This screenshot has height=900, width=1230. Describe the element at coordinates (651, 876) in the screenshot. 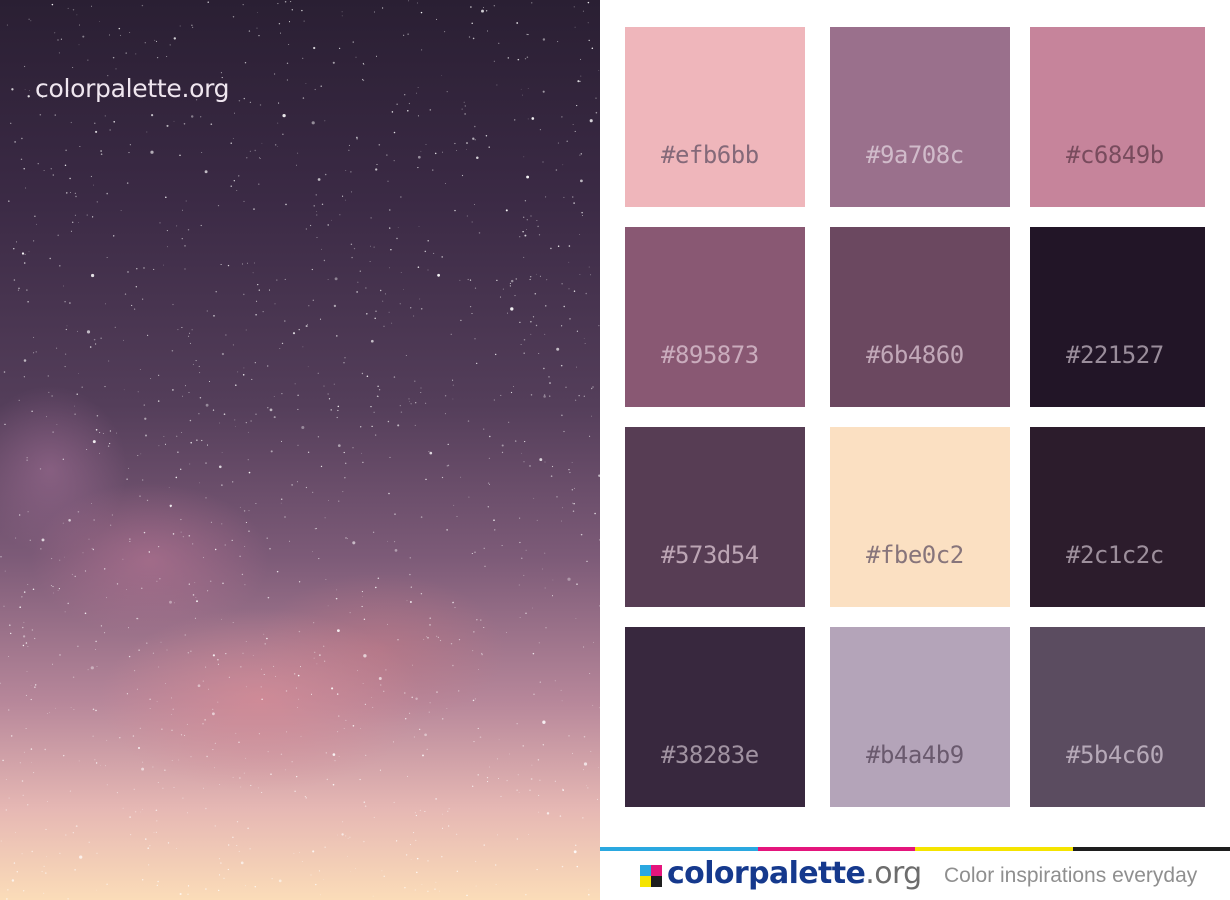

I see `colorpalette-logo-icon` at that location.